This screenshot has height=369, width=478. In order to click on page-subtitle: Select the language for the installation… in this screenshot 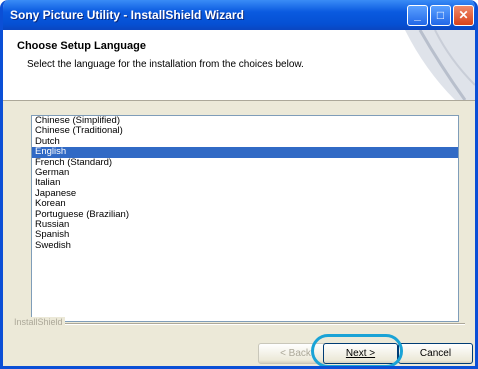, I will do `click(165, 64)`.